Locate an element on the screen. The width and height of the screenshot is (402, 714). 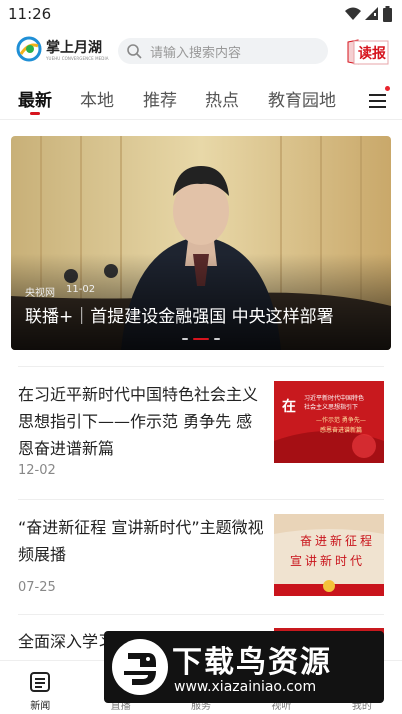
wifi-icon is located at coordinates (353, 13).